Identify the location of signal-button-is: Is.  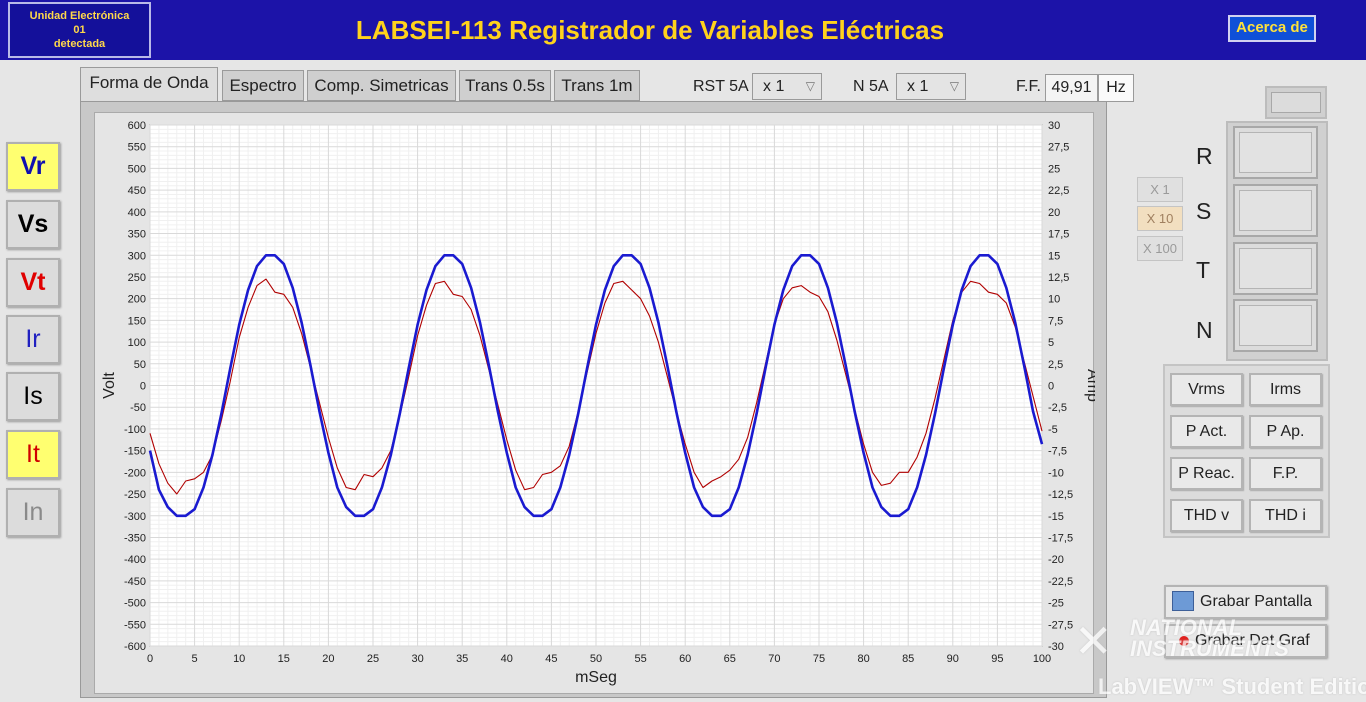
(33, 396).